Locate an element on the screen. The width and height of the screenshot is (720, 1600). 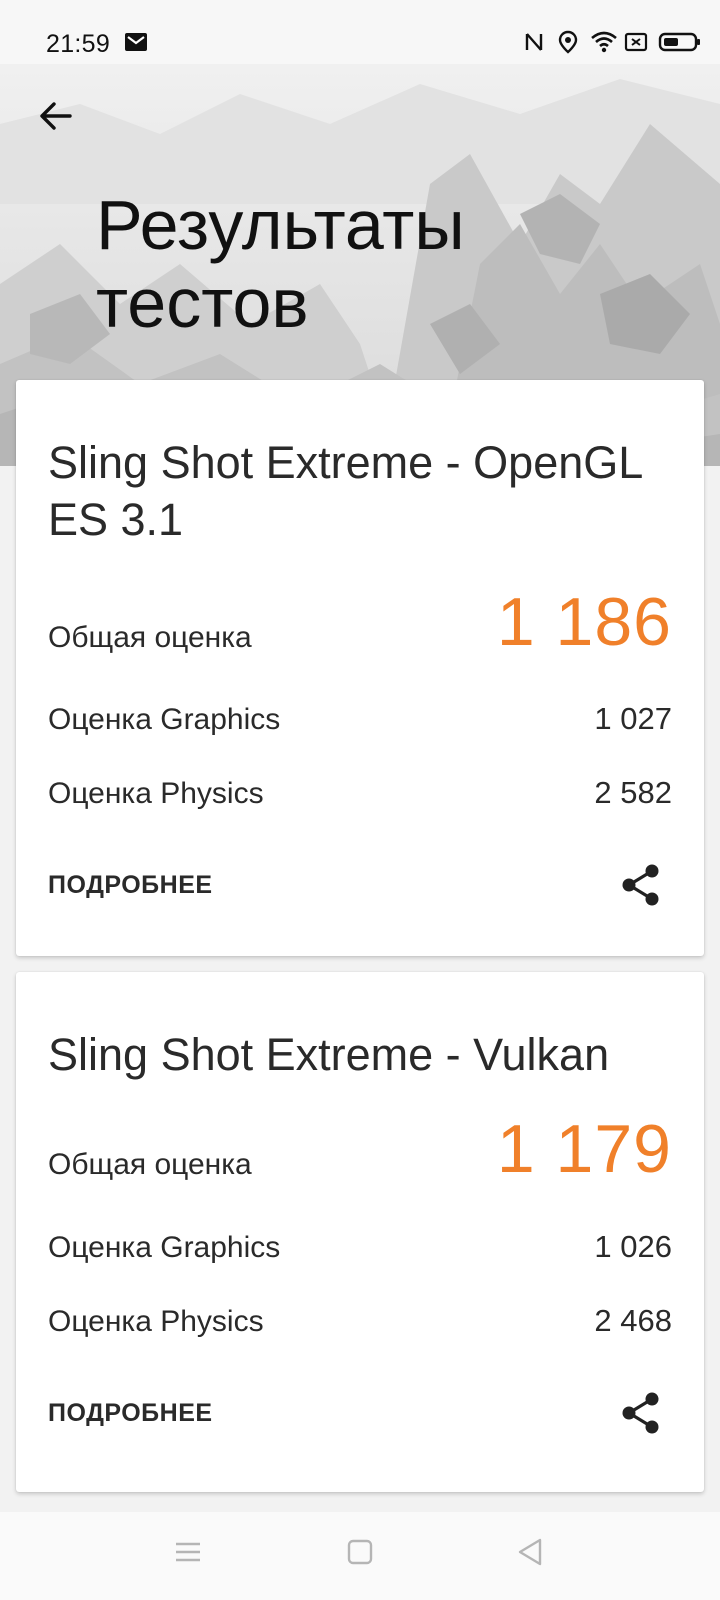
graphics-score-value: 1 026 is located at coordinates (633, 1246).